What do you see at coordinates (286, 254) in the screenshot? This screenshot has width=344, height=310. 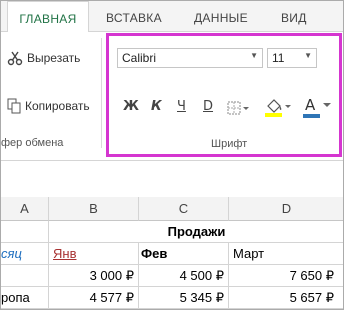 I see `header-mar-cell: Март` at bounding box center [286, 254].